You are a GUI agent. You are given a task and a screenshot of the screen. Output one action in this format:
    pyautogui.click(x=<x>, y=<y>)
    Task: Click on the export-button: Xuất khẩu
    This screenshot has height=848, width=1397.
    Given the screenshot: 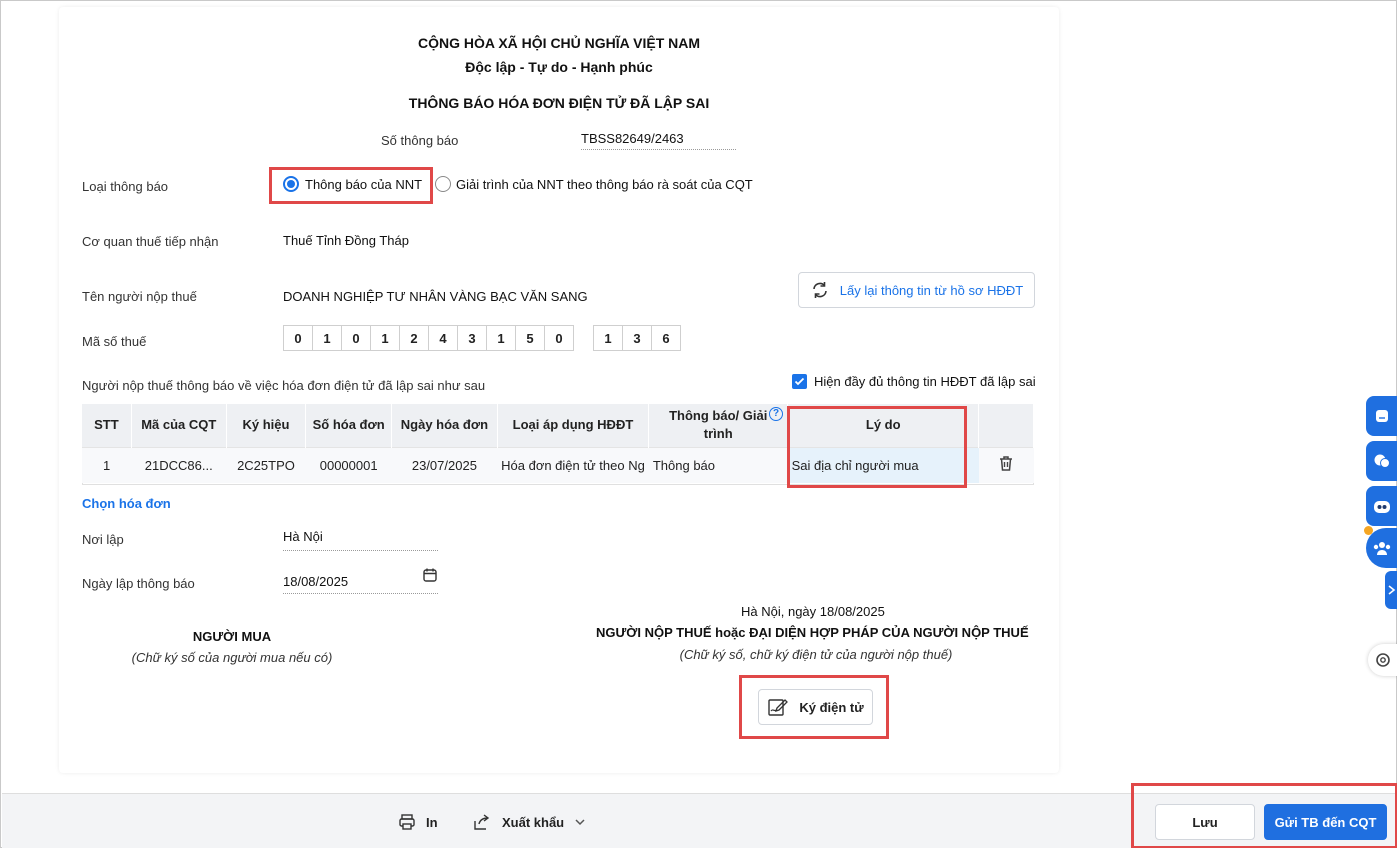 What is the action you would take?
    pyautogui.click(x=529, y=822)
    